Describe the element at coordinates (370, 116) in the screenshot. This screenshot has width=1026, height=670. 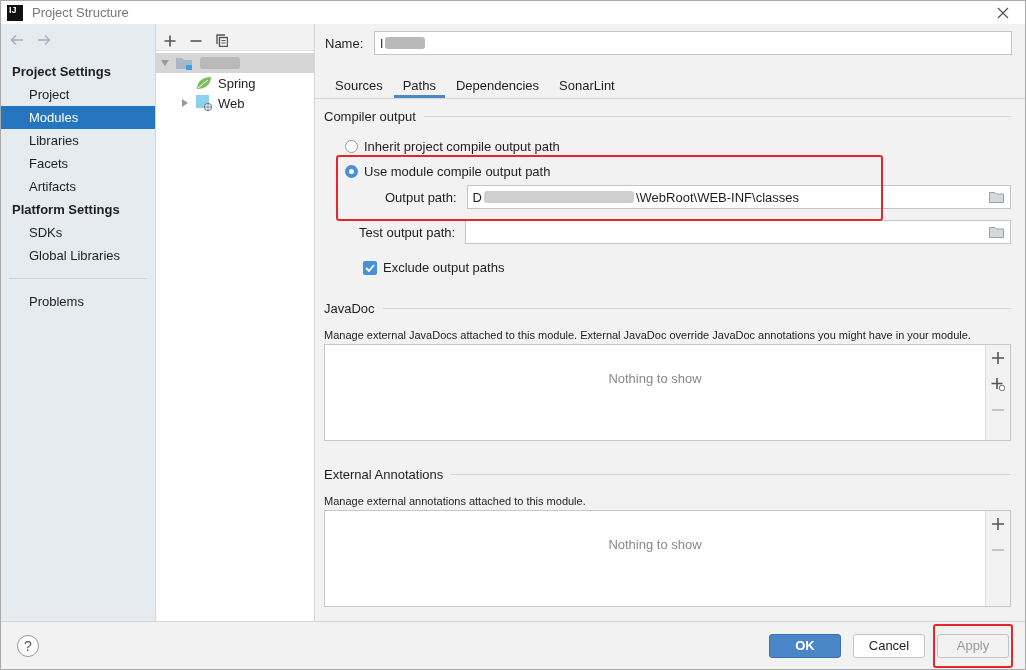
I see `section-title: Compiler output` at that location.